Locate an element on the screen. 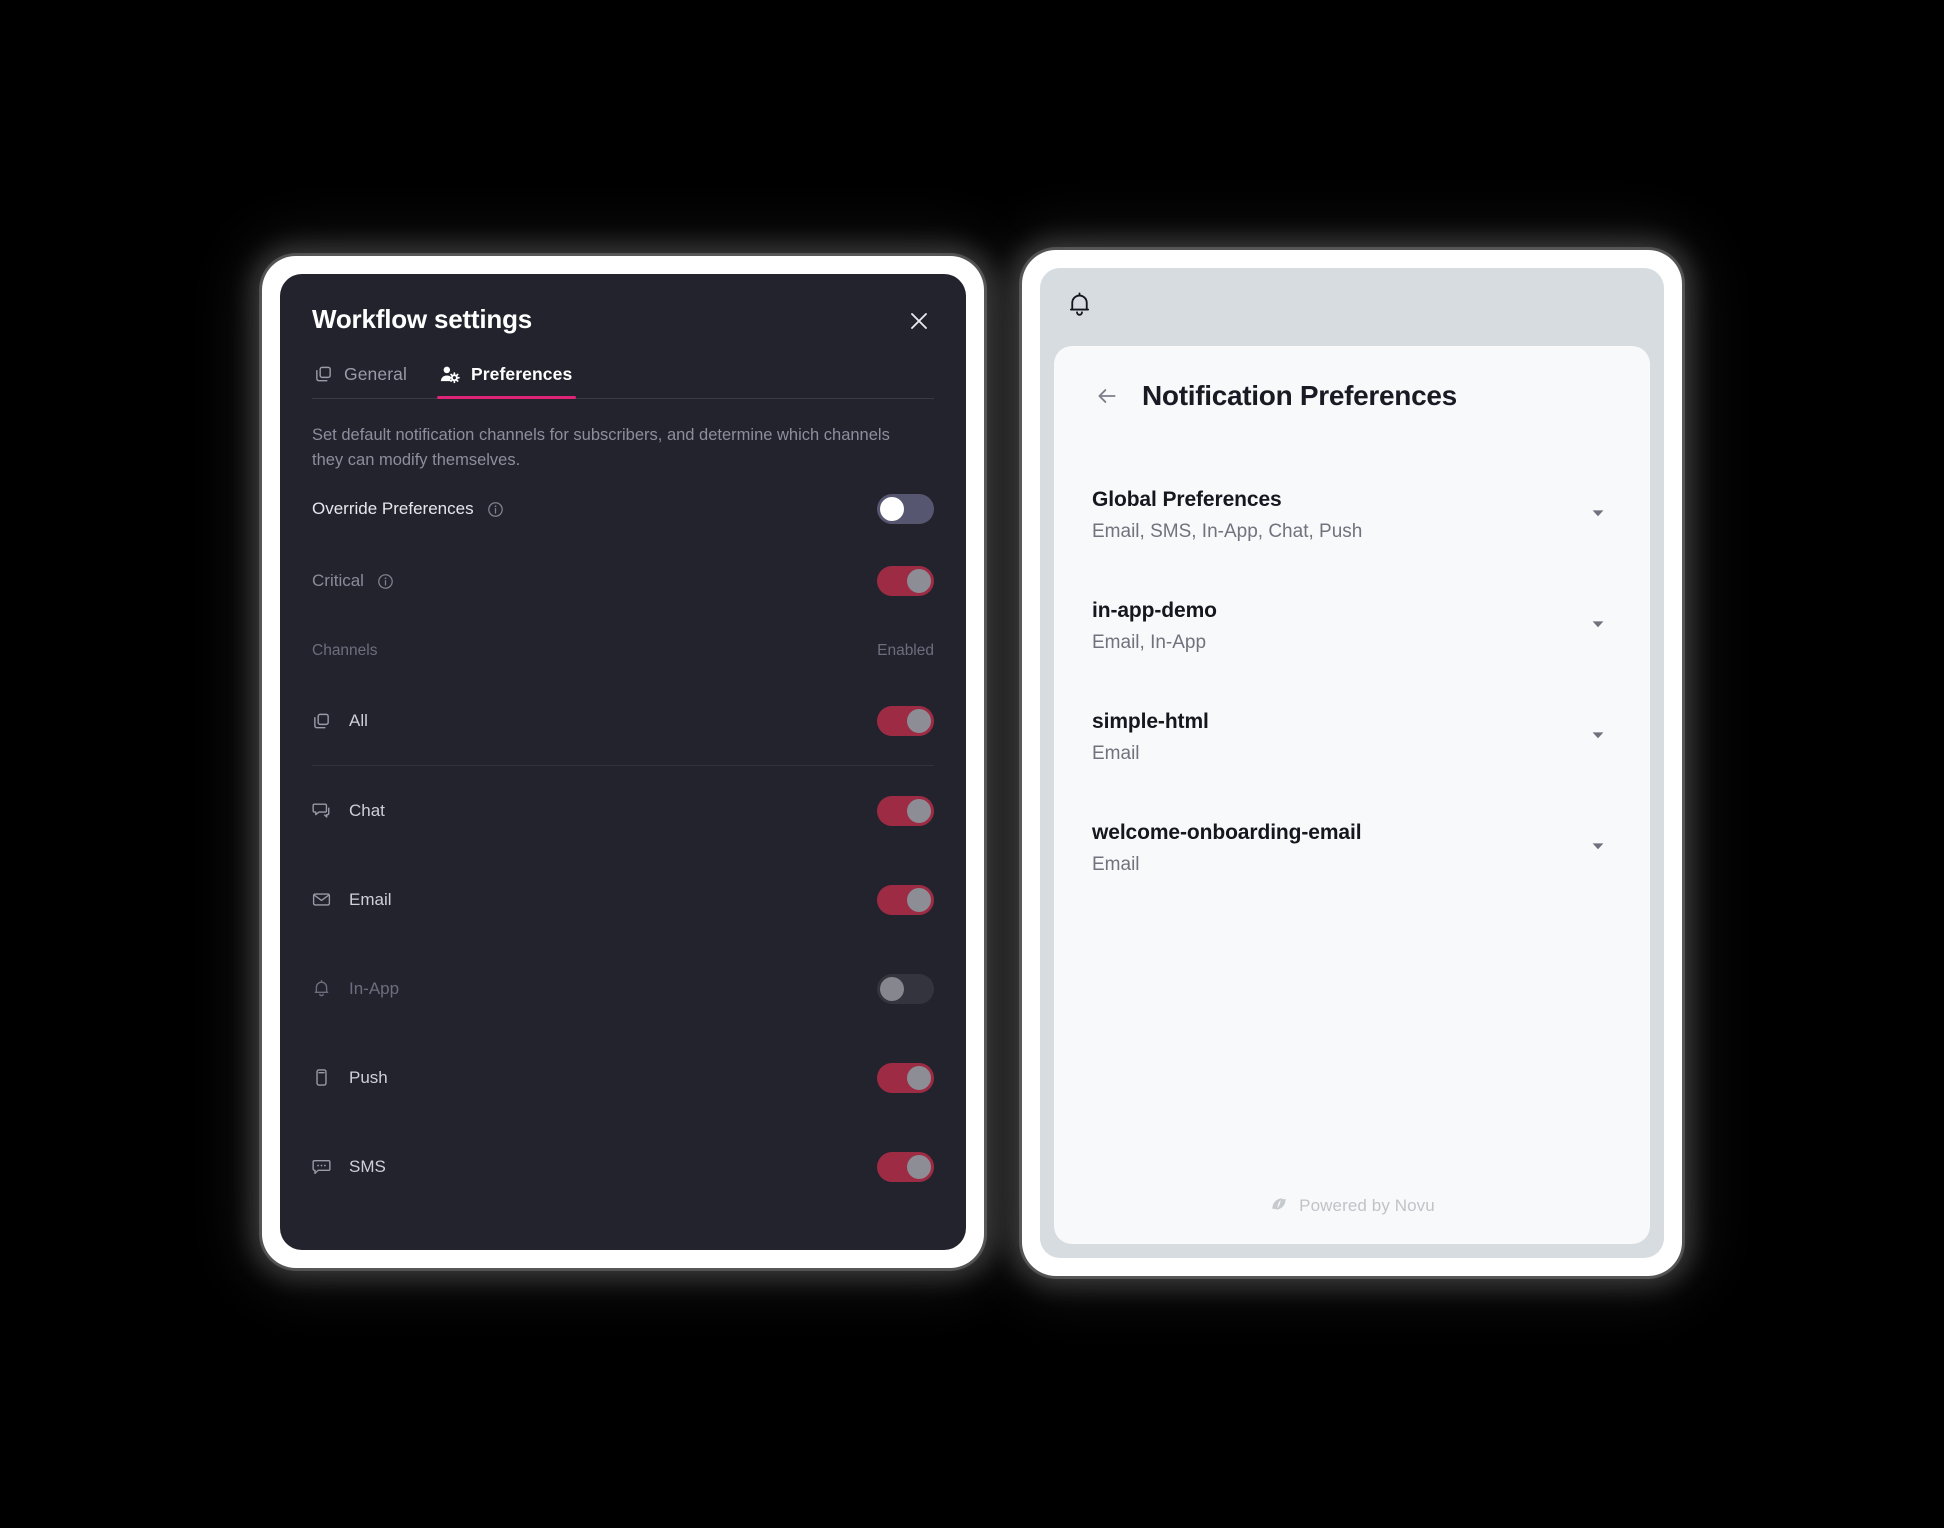 The width and height of the screenshot is (1944, 1528). channels-table-header: Channels Enabled is located at coordinates (623, 651).